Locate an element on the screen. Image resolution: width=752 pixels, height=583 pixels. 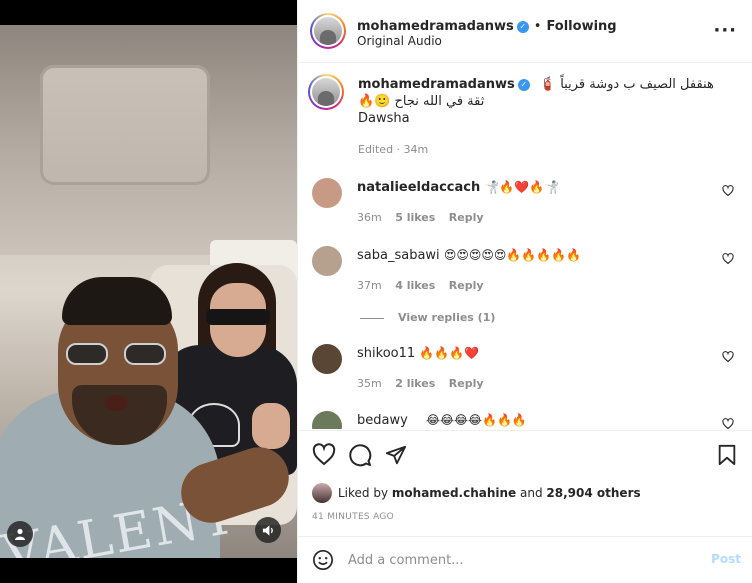
emoji-button is located at coordinates (323, 560).